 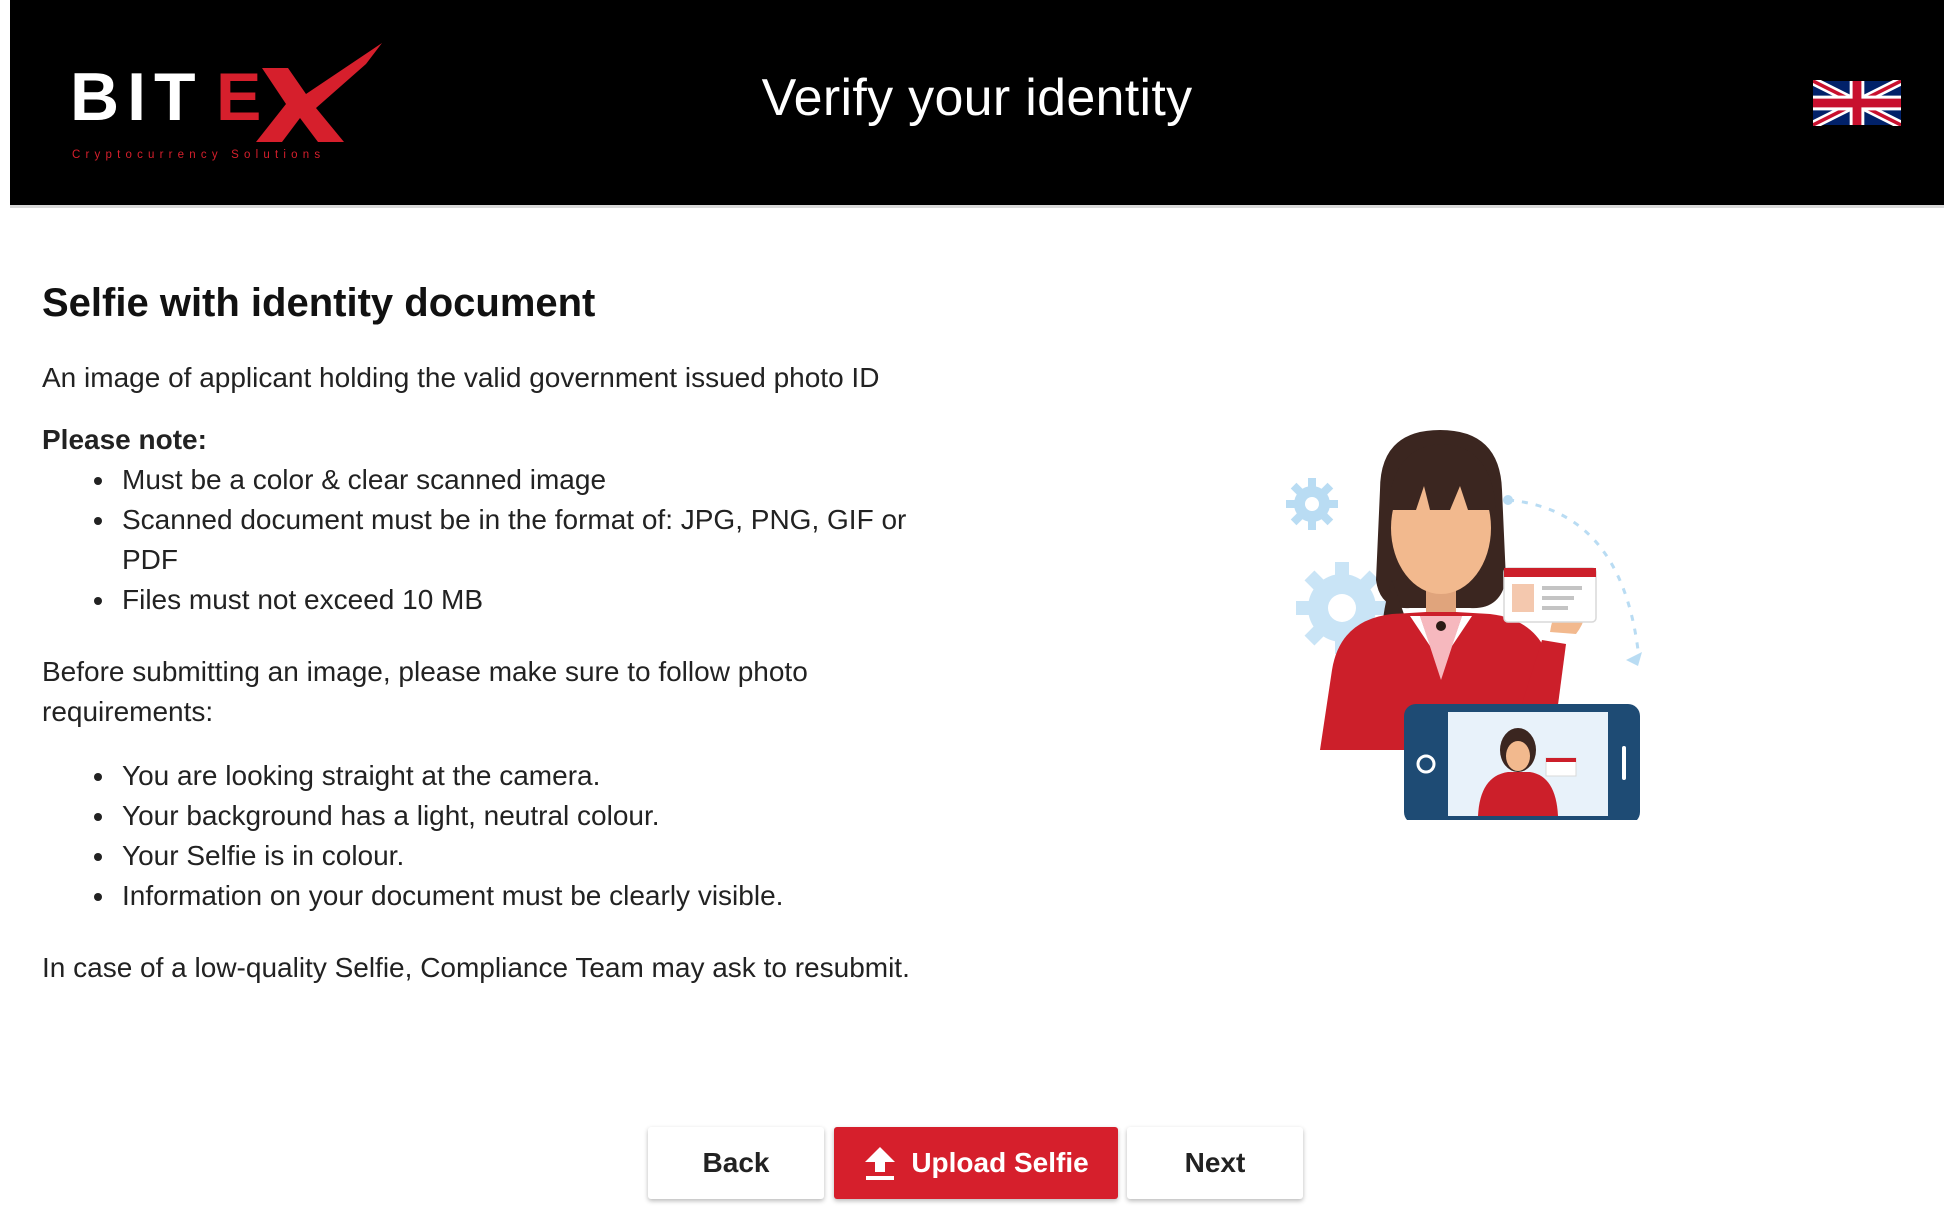 I want to click on upload-button-label: Upload Selfie, so click(x=1000, y=1162).